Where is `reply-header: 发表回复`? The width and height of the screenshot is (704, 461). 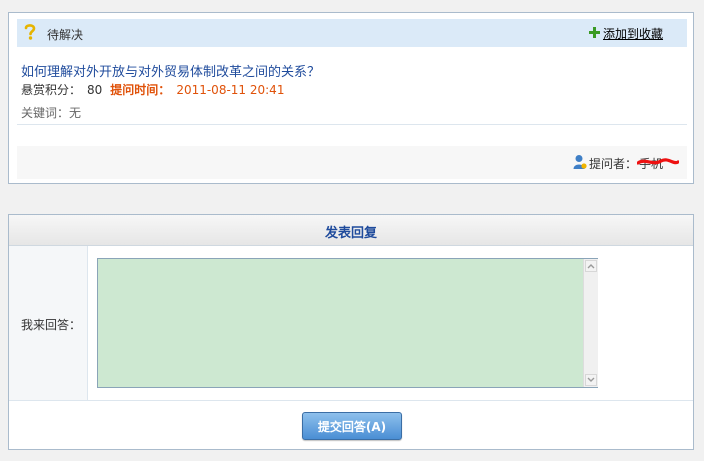 reply-header: 发表回复 is located at coordinates (351, 230).